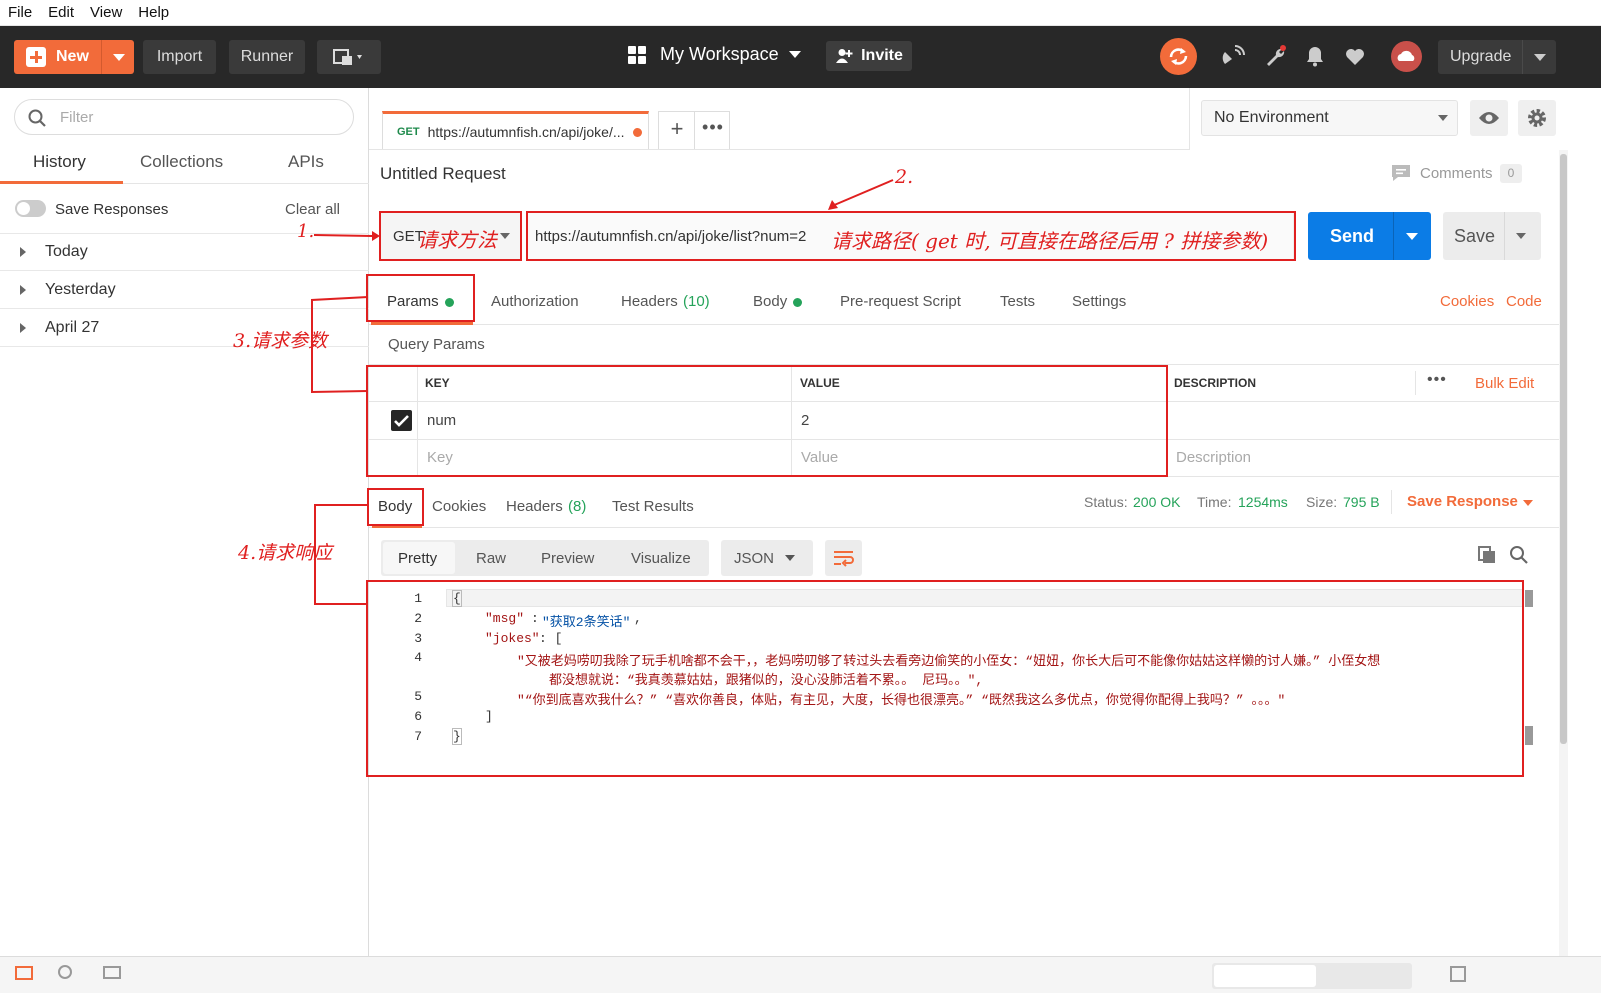 The image size is (1601, 993). What do you see at coordinates (106, 12) in the screenshot?
I see `menu-view: View` at bounding box center [106, 12].